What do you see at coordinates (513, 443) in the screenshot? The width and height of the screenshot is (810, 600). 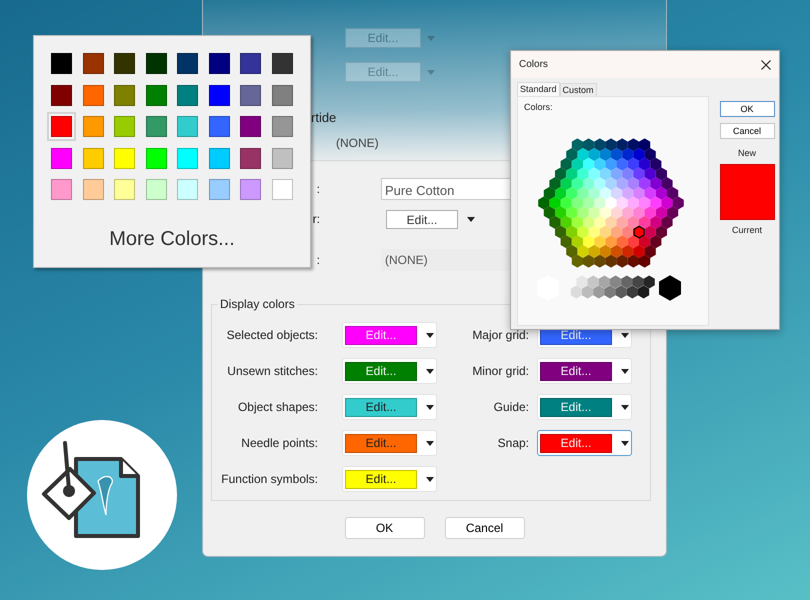 I see `color-label: Snap:` at bounding box center [513, 443].